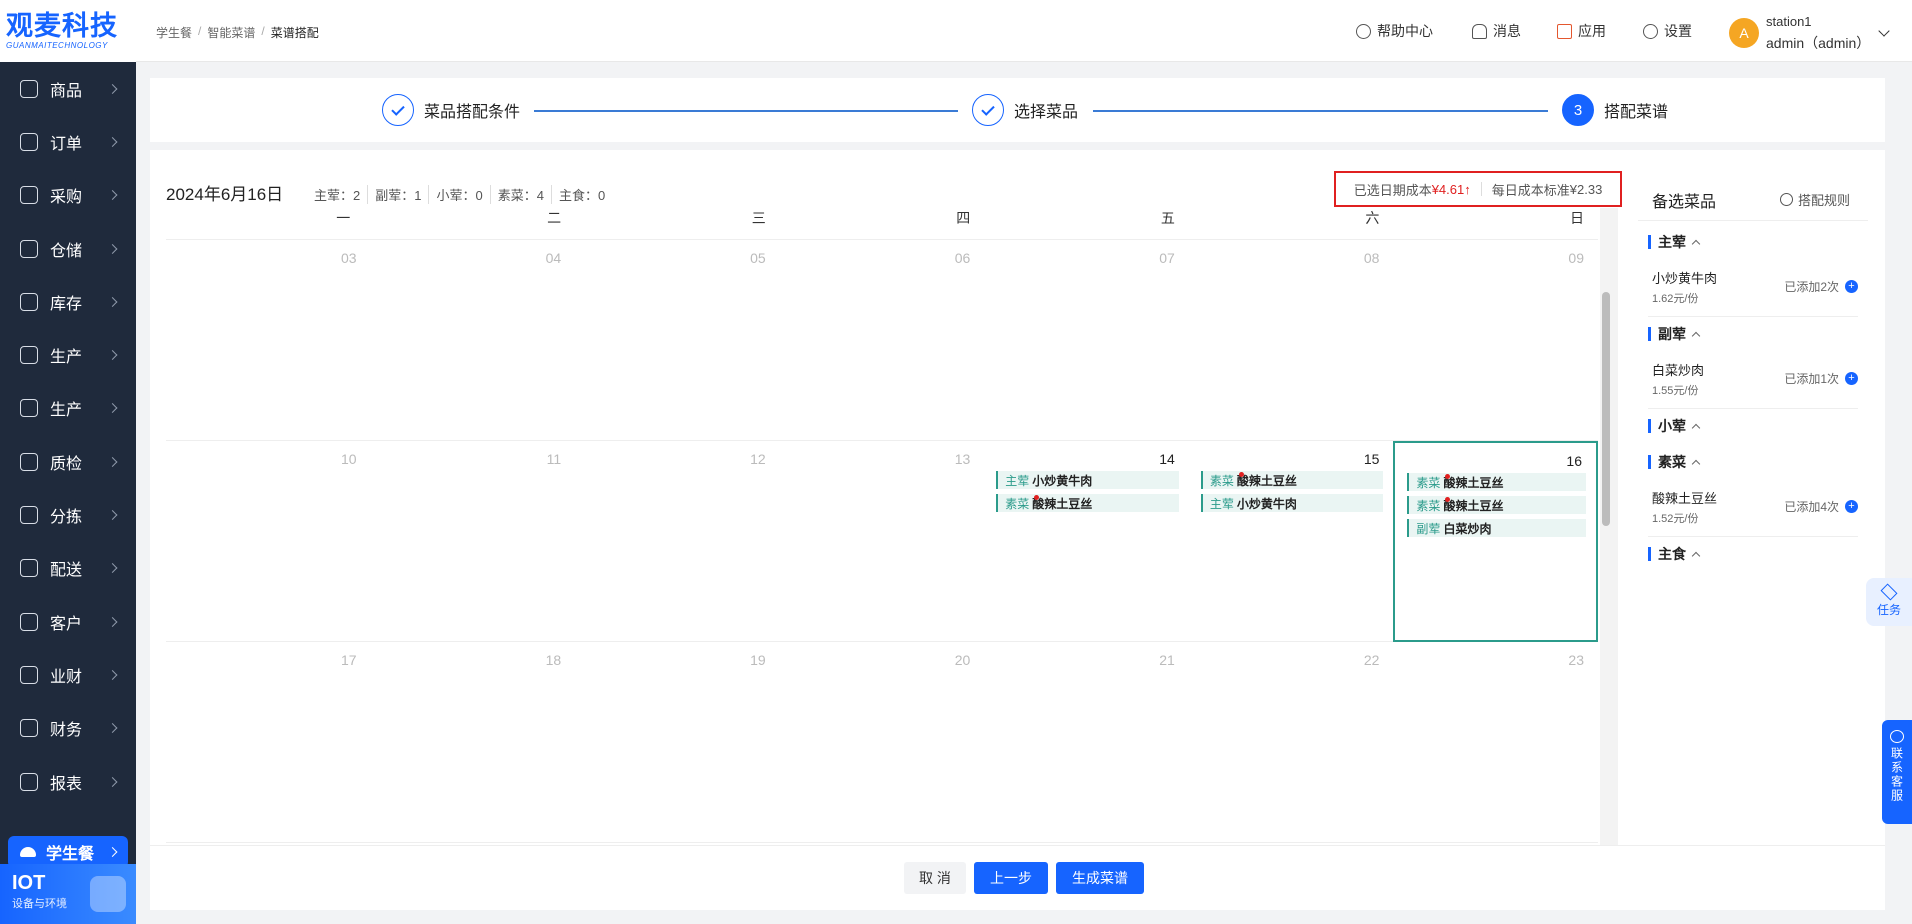 The height and width of the screenshot is (924, 1912). Describe the element at coordinates (68, 141) in the screenshot. I see `sidebar-item-1: 订单` at that location.